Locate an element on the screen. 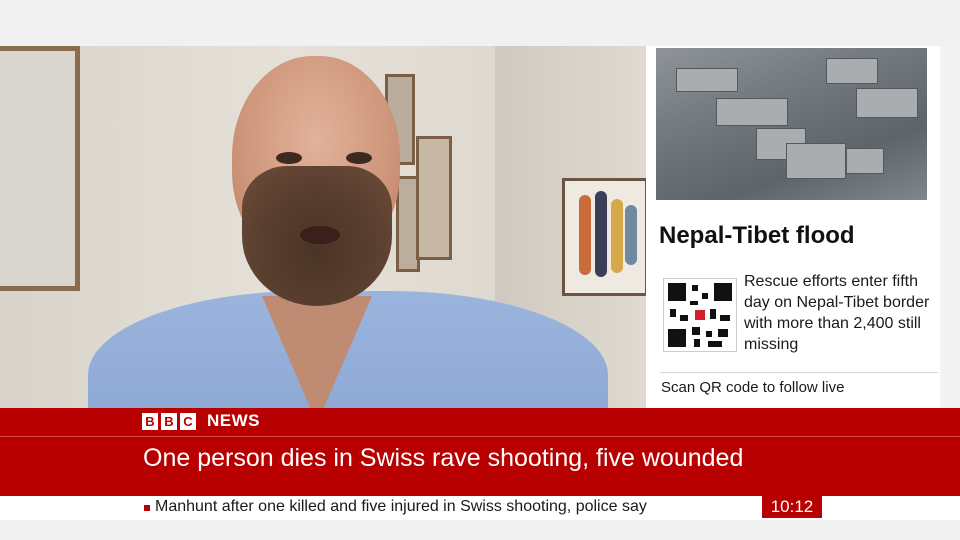  bbc-logo: B B C is located at coordinates (169, 421).